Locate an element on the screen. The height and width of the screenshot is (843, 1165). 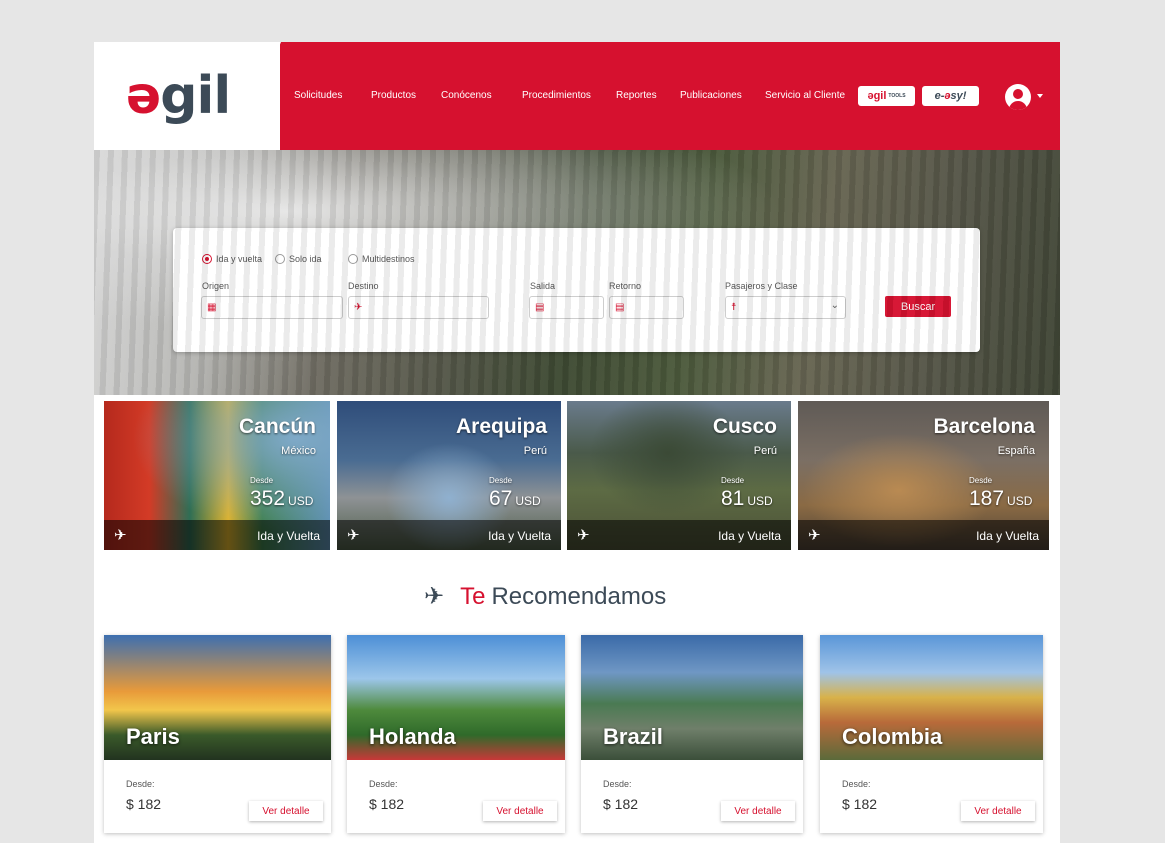
plane-hotel-icon: ✈+⌂ is located at coordinates (478, 325).